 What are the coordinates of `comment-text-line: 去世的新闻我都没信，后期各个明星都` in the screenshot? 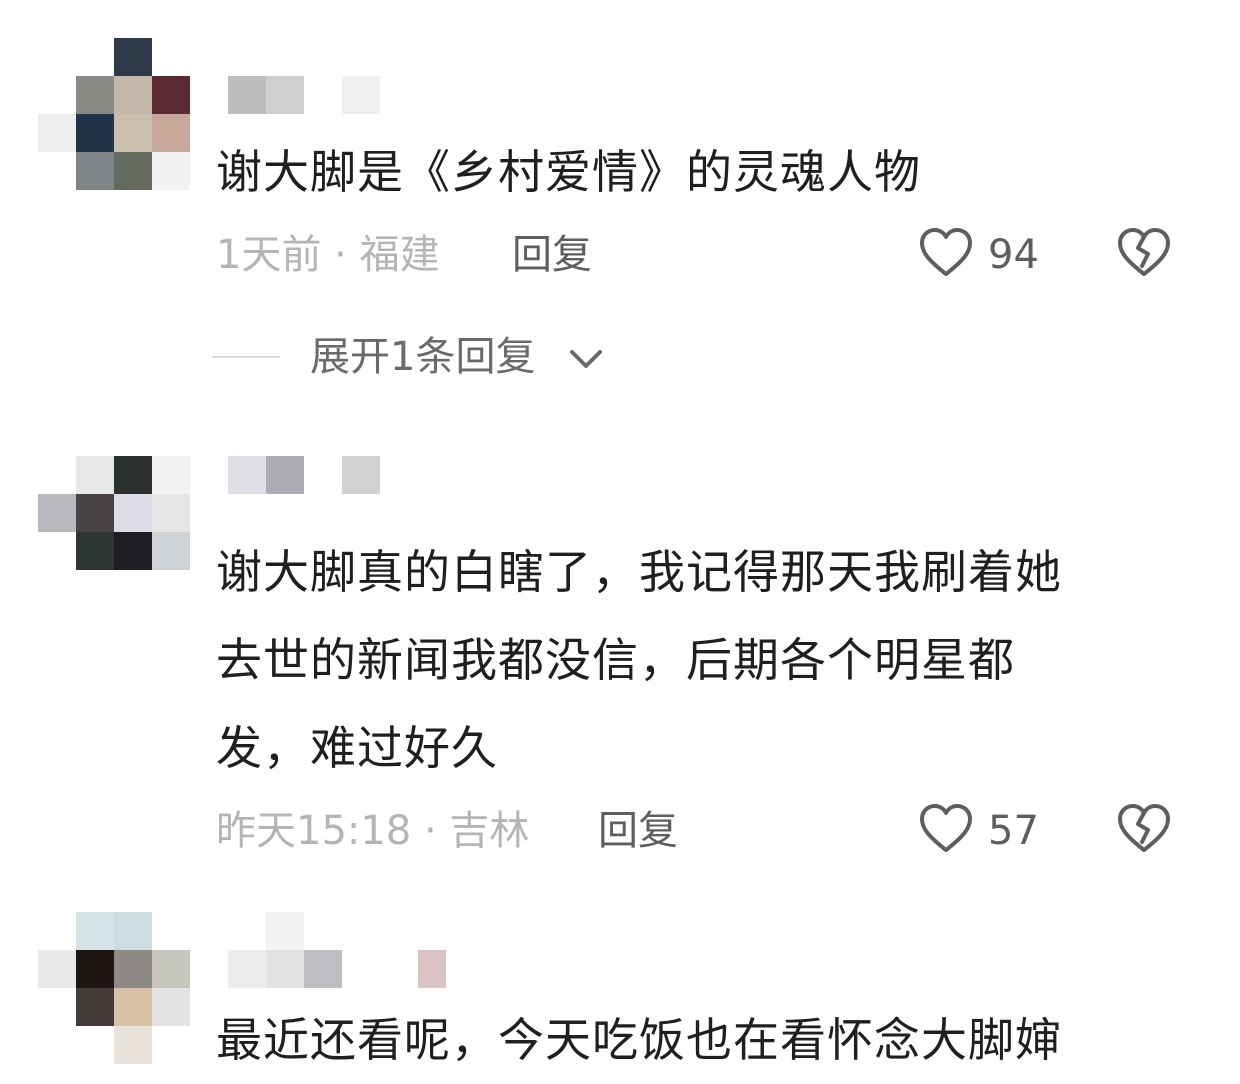 It's located at (615, 660).